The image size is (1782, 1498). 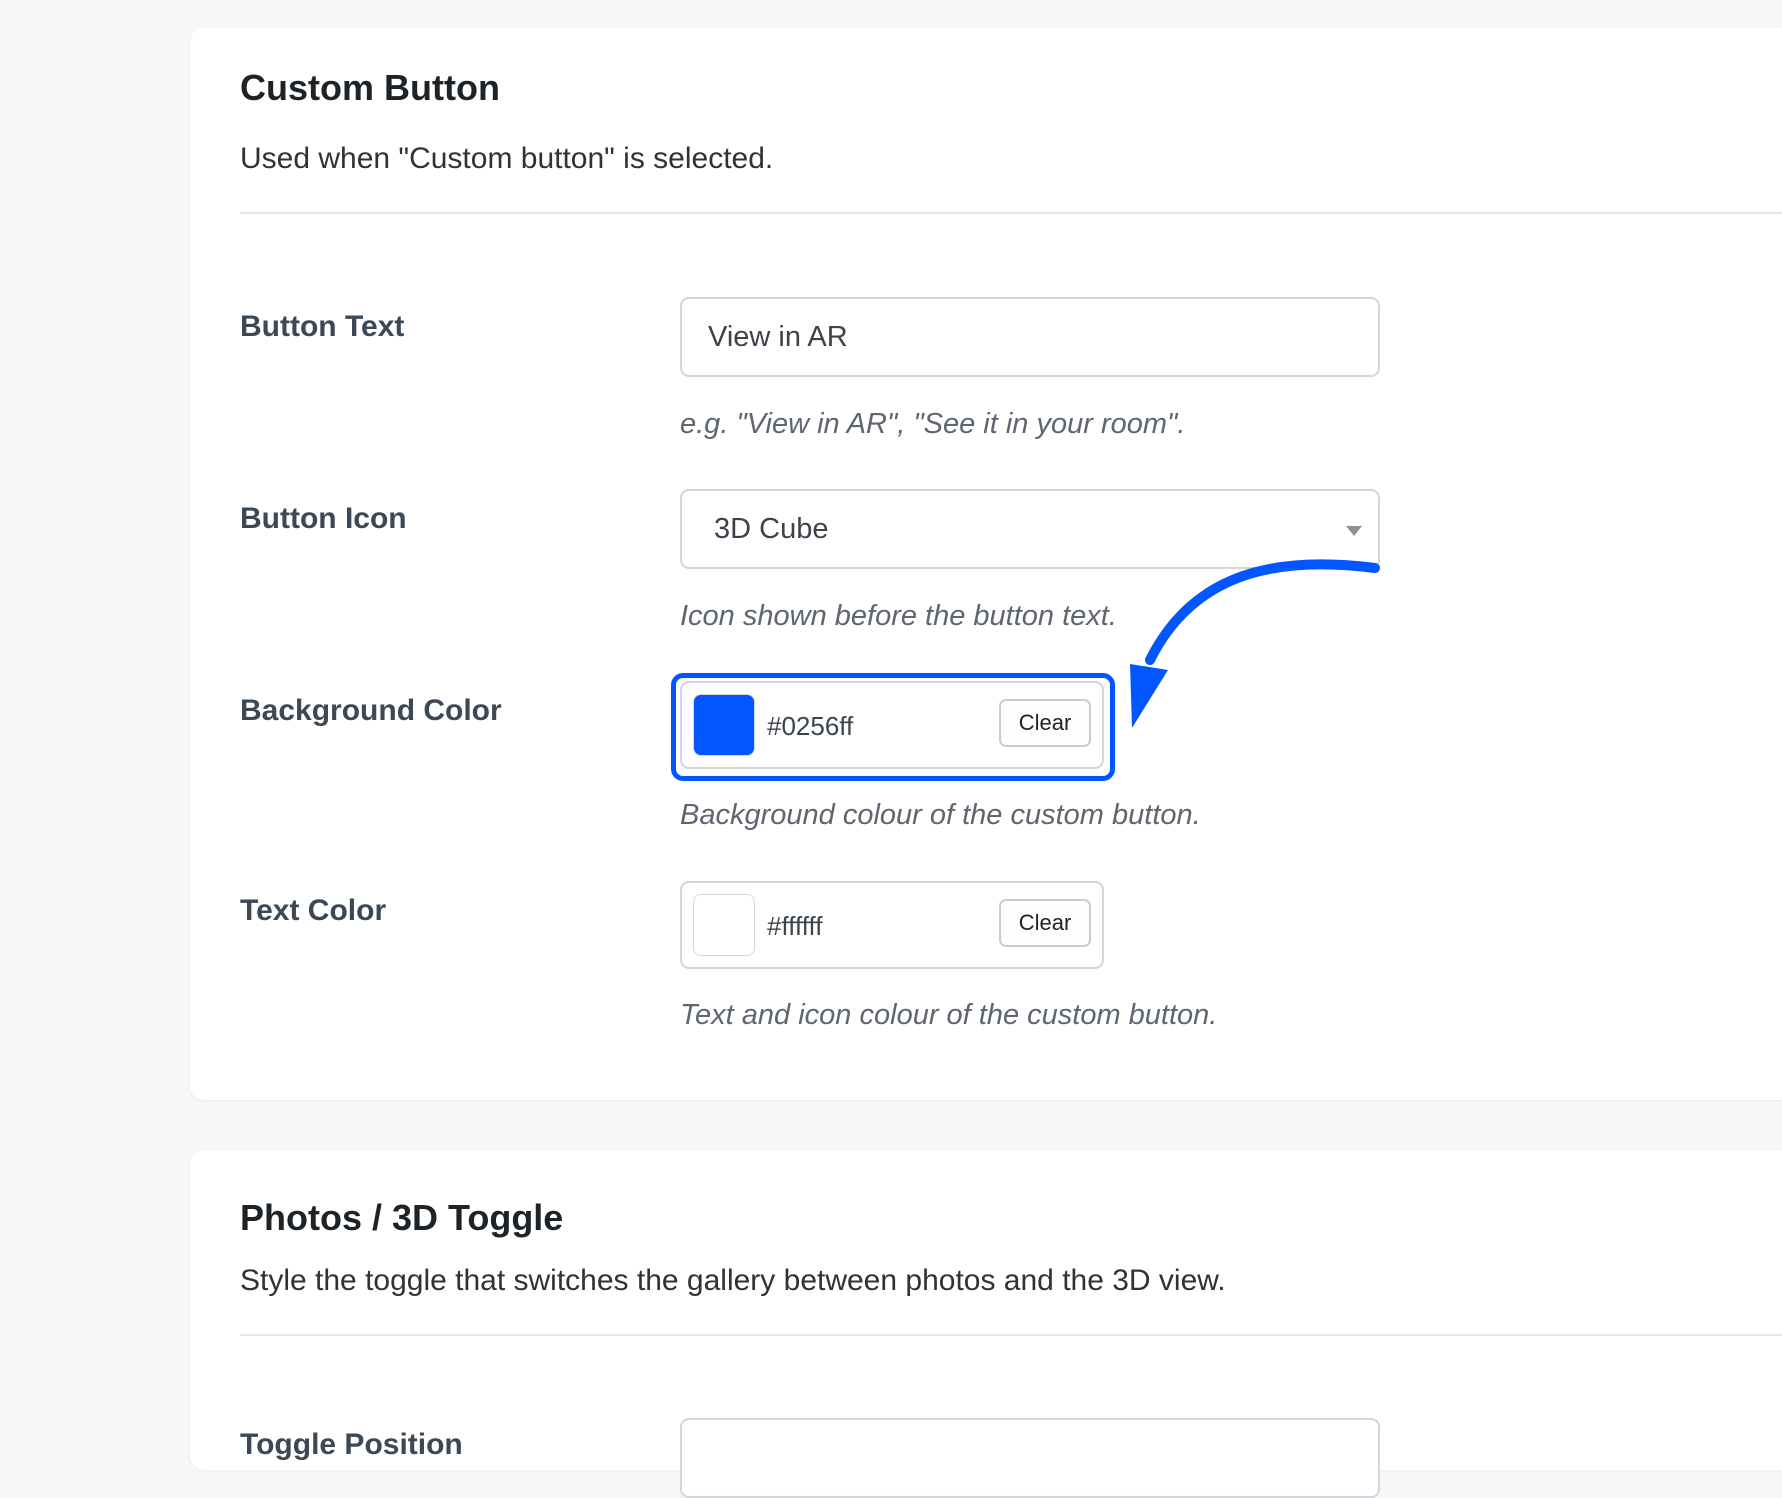 I want to click on button-text-input, so click(x=1030, y=337).